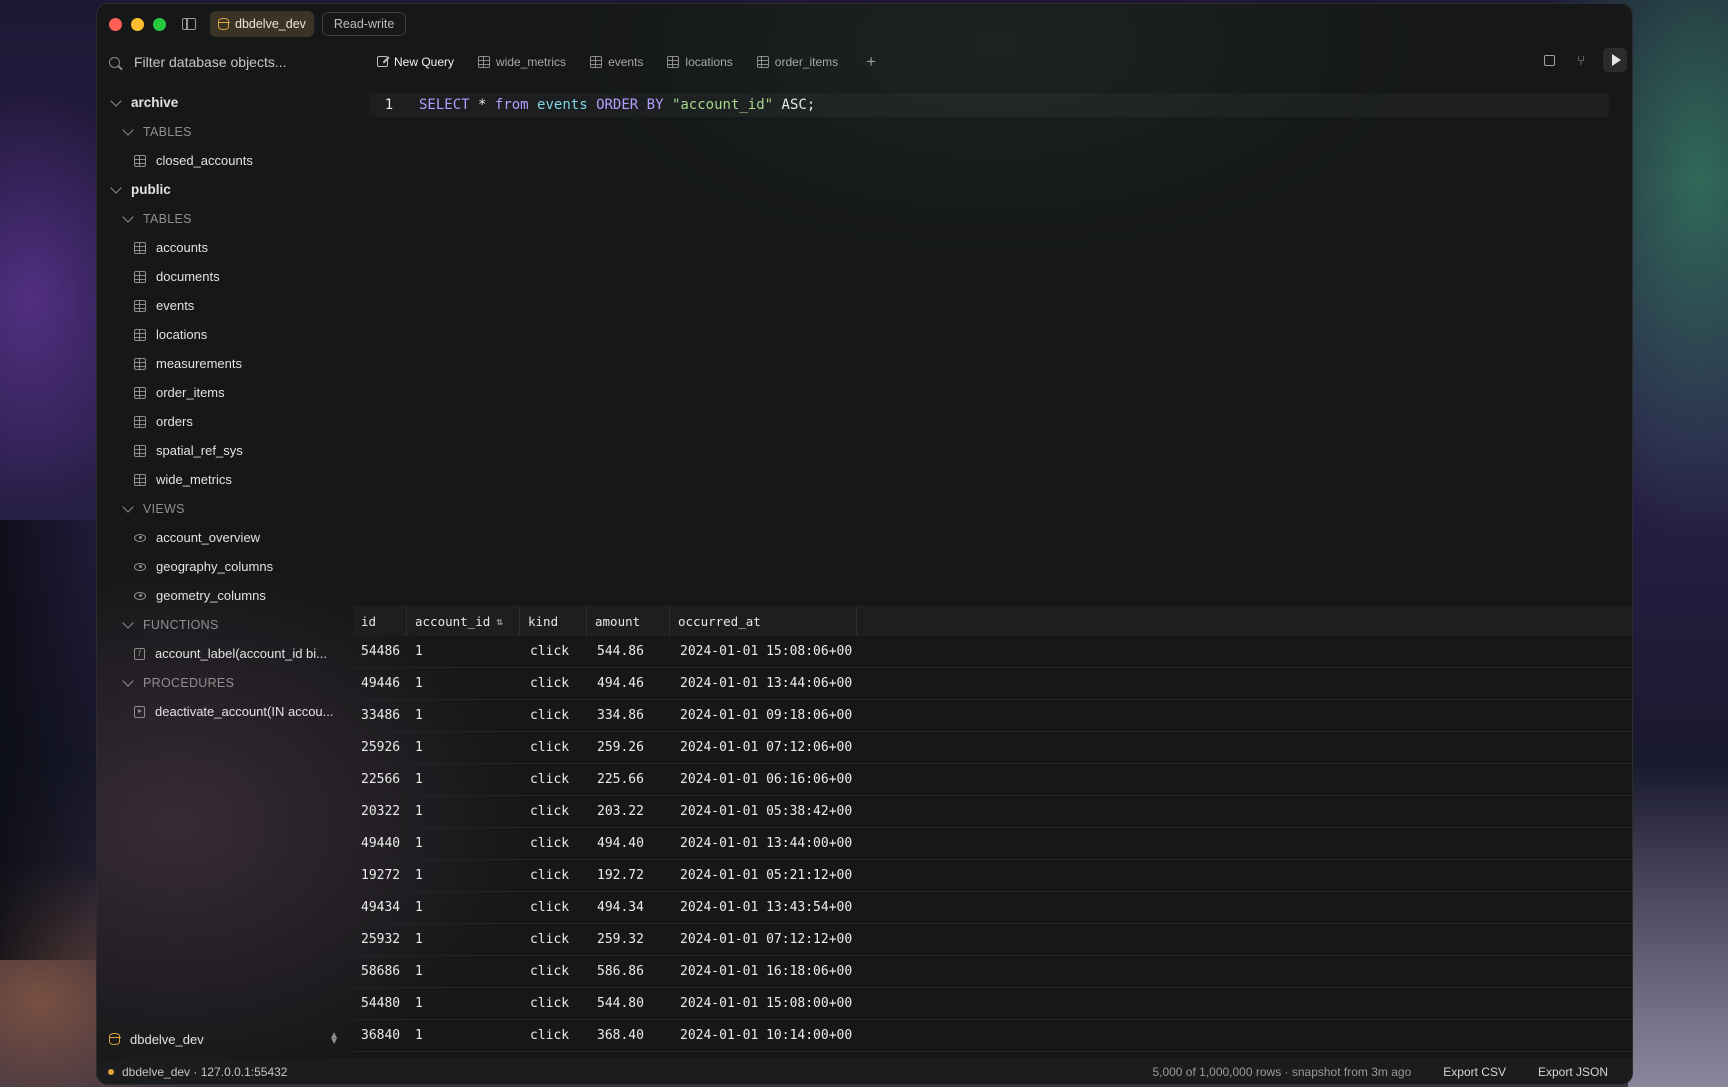  What do you see at coordinates (225, 102) in the screenshot?
I see `schema-archive: archive` at bounding box center [225, 102].